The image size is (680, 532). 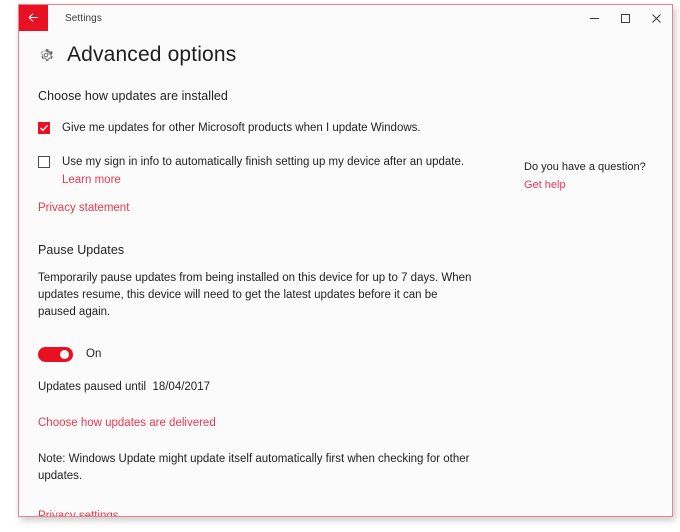 I want to click on toggle-knob, so click(x=64, y=354).